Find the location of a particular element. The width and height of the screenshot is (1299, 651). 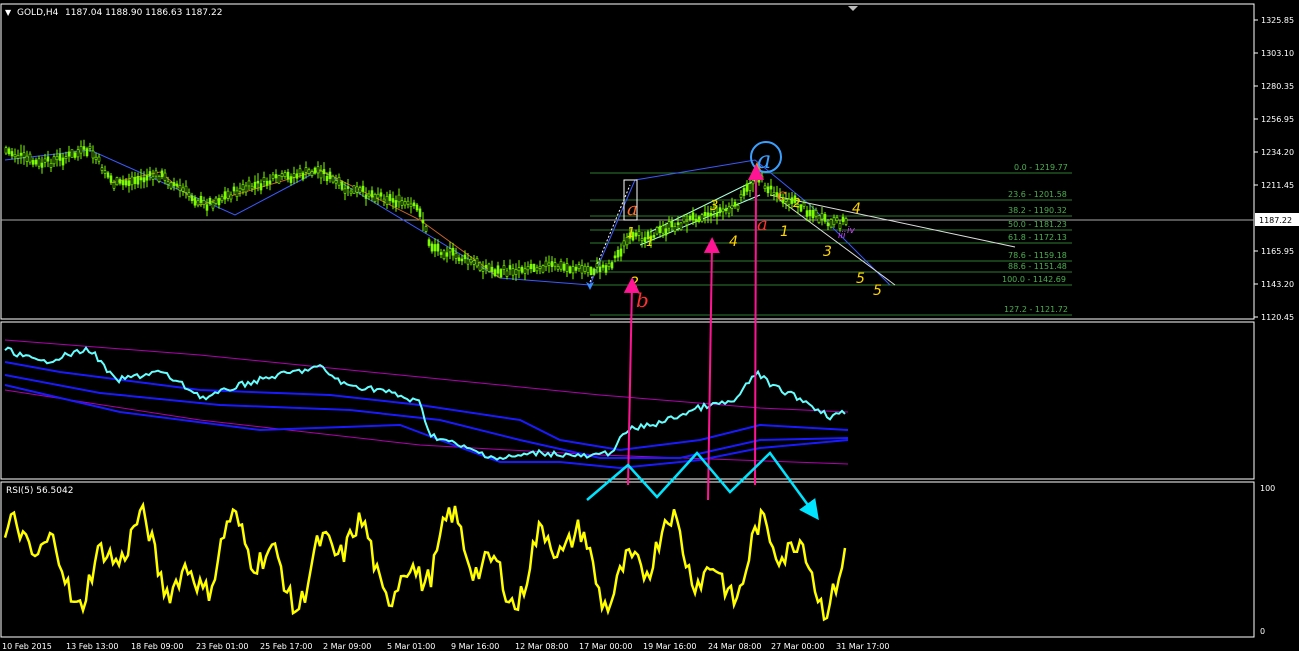

rsi-line is located at coordinates (425, 561).